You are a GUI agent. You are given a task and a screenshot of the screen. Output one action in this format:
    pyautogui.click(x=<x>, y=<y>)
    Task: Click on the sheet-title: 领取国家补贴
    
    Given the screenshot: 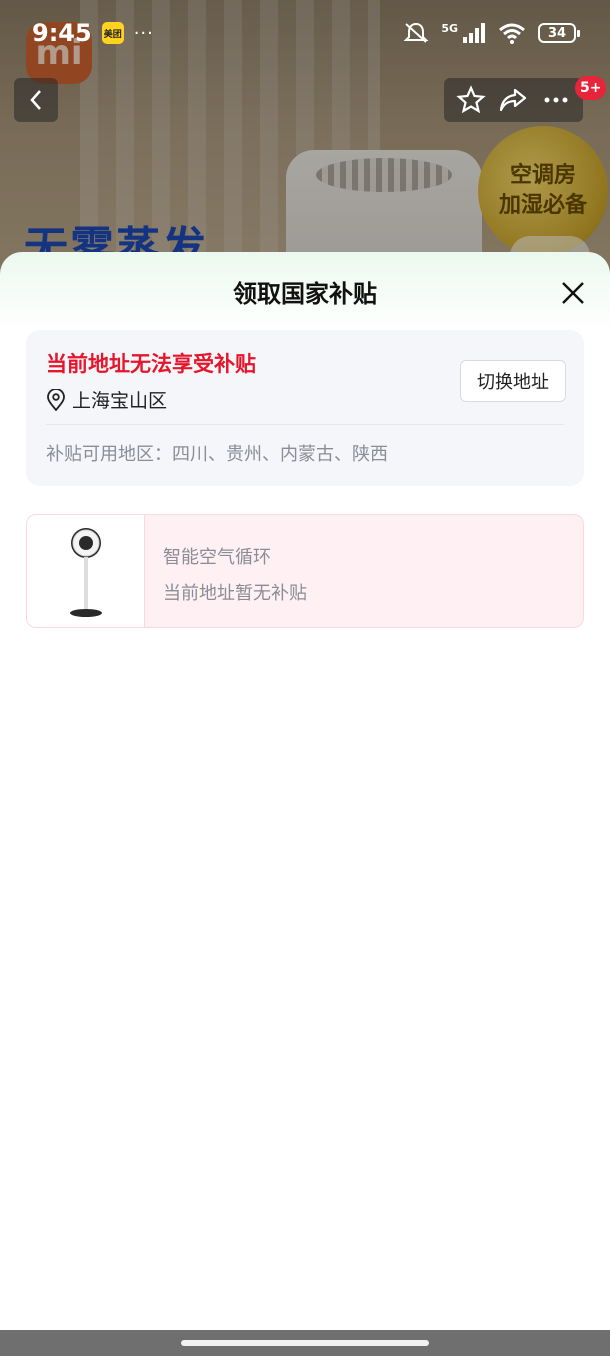 What is the action you would take?
    pyautogui.click(x=305, y=294)
    